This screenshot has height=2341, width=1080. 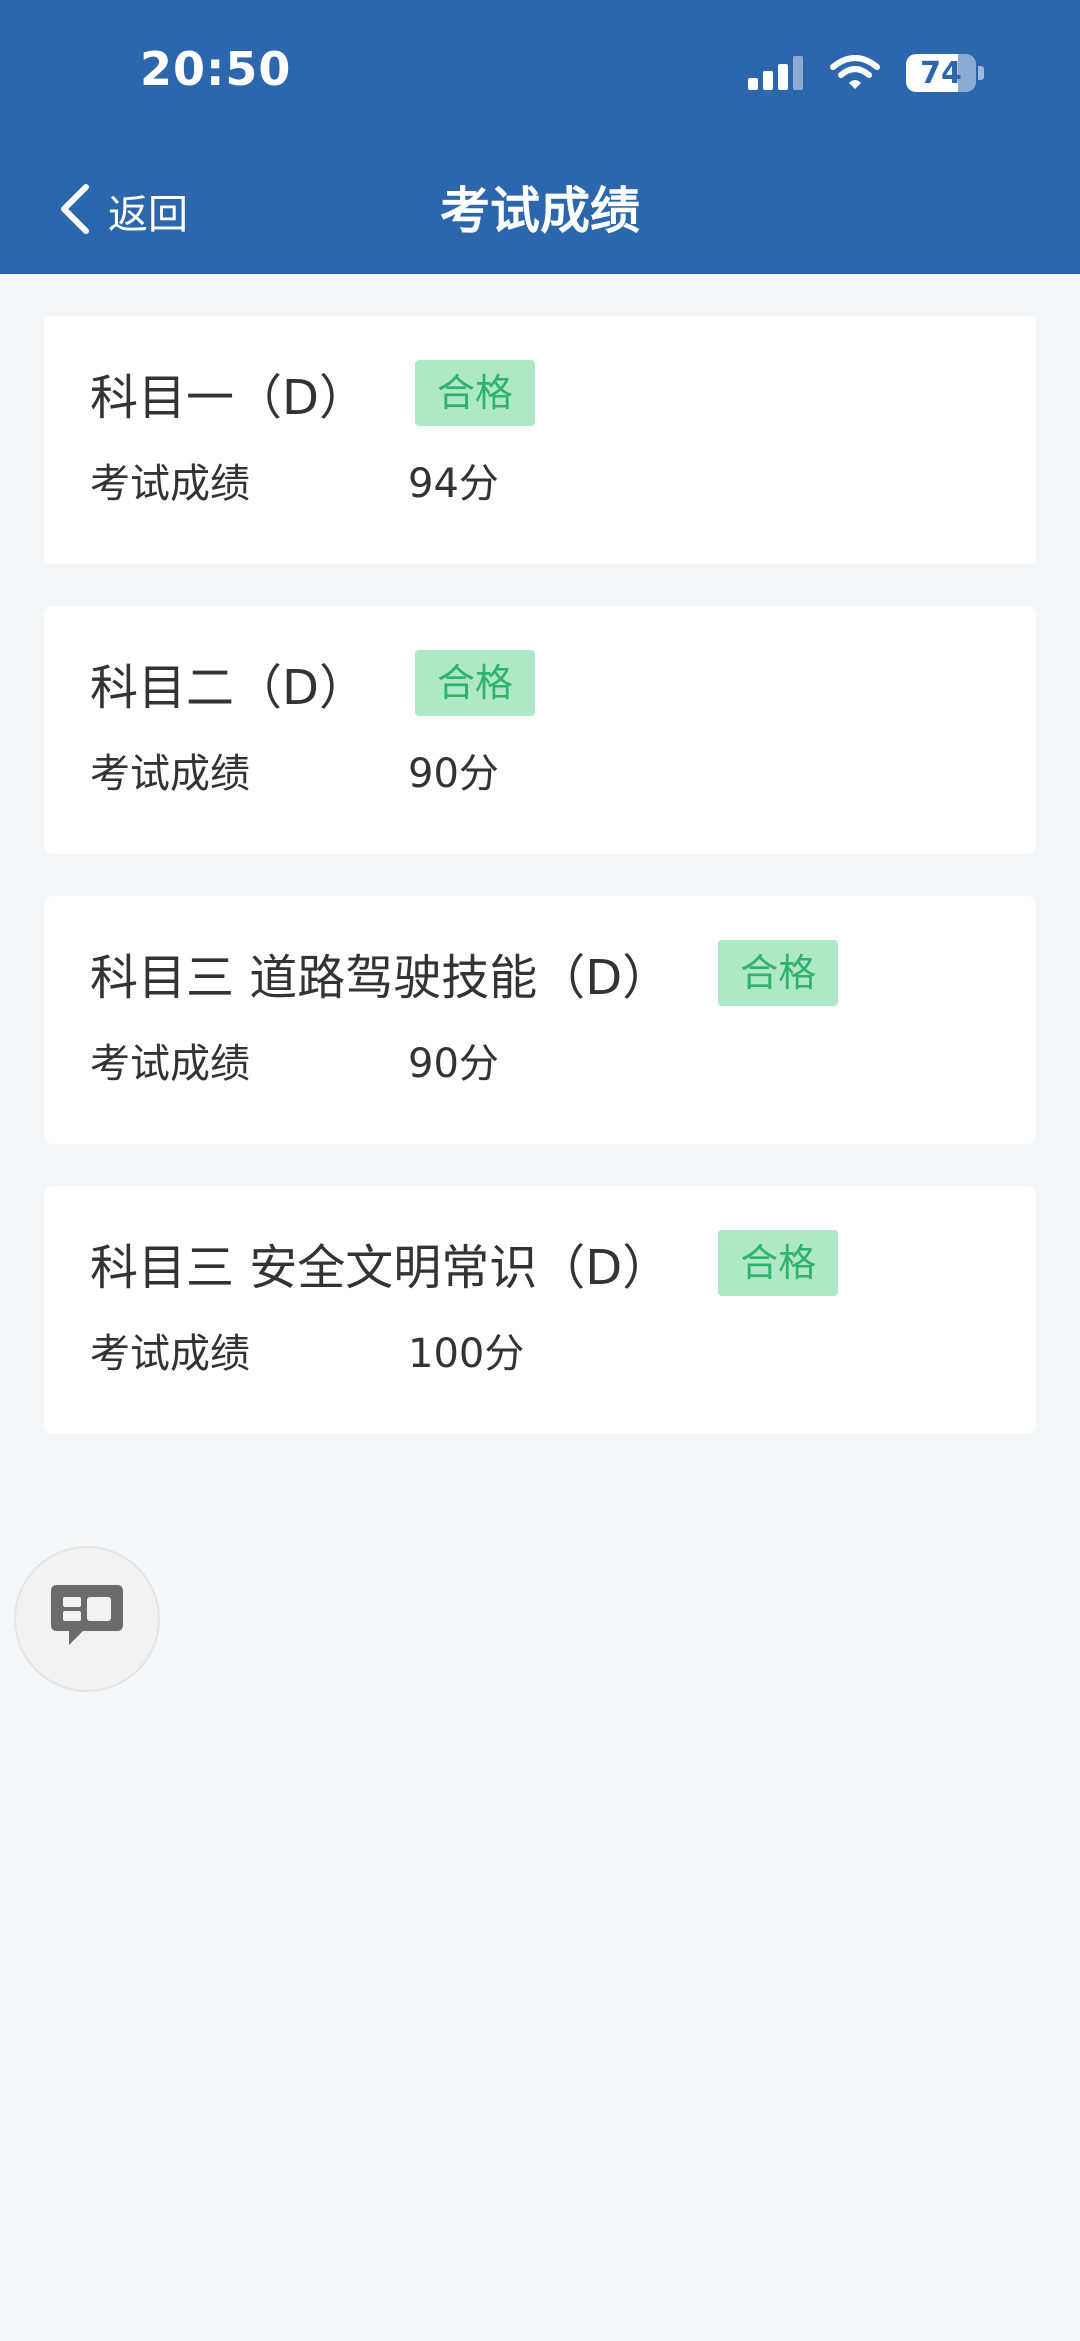 I want to click on card-title-row: 科目三 道路驾驶技能（D） 合格, so click(x=540, y=973).